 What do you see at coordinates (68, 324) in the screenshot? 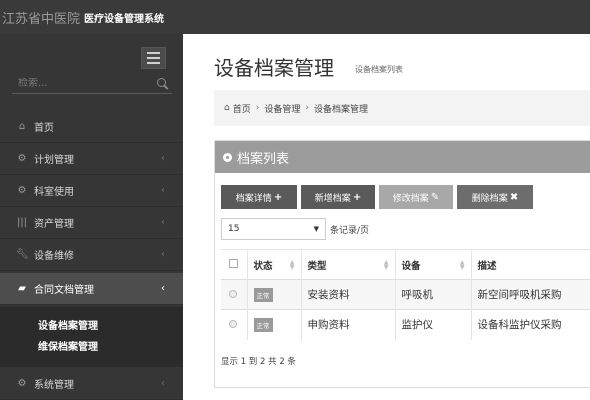
I see `submenu-item-equipment-archive: 设备档案管理` at bounding box center [68, 324].